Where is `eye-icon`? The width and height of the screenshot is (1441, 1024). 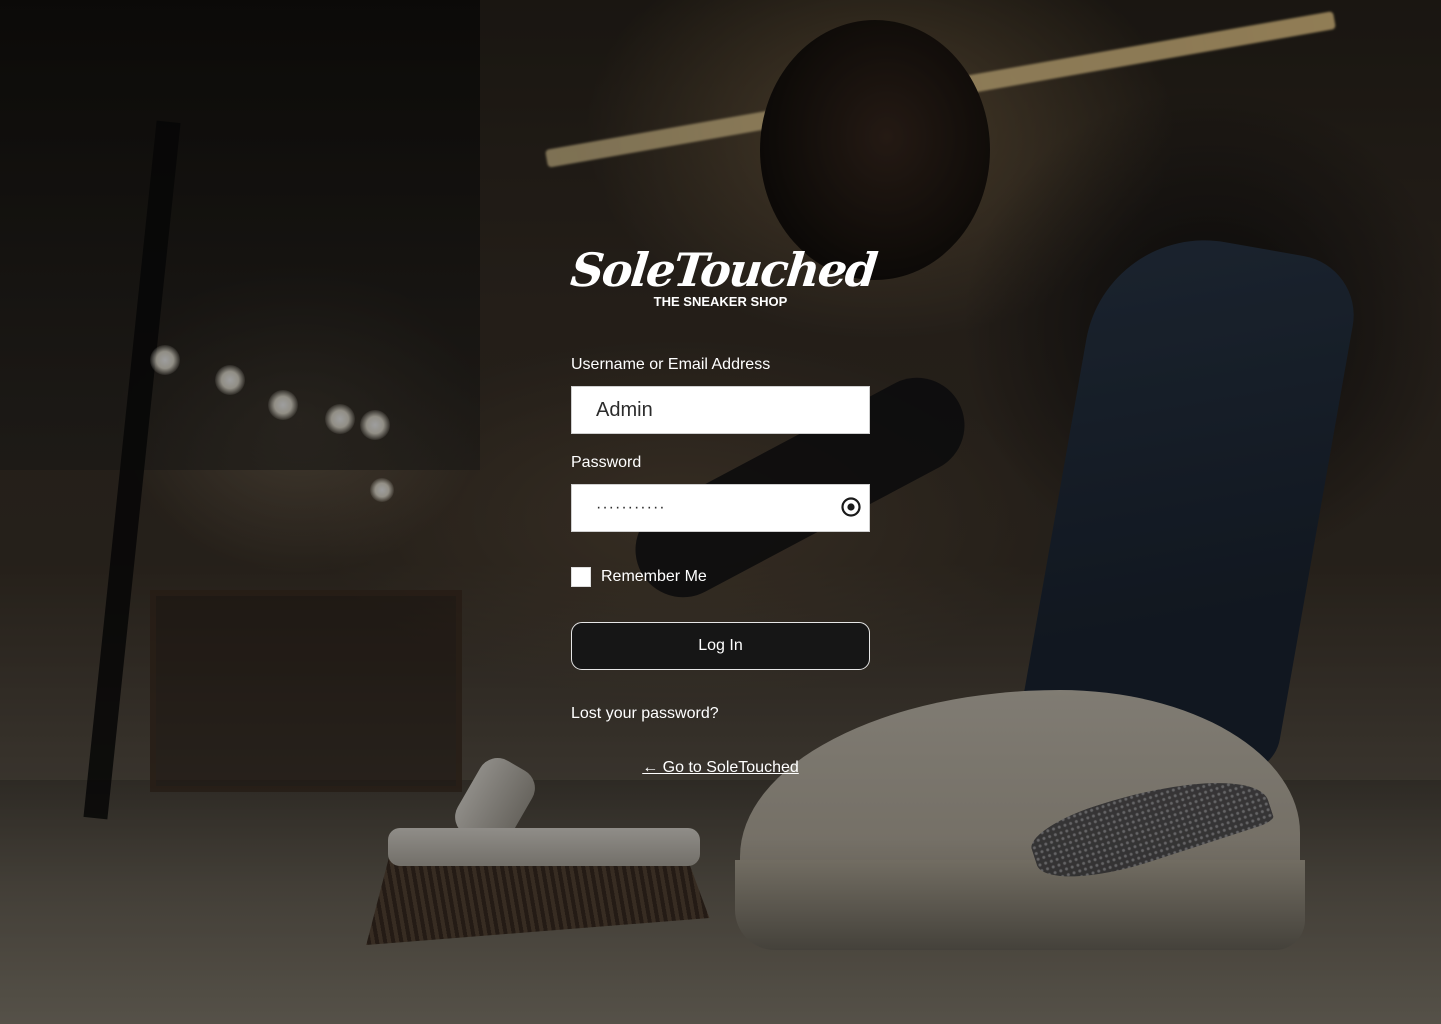
eye-icon is located at coordinates (851, 507).